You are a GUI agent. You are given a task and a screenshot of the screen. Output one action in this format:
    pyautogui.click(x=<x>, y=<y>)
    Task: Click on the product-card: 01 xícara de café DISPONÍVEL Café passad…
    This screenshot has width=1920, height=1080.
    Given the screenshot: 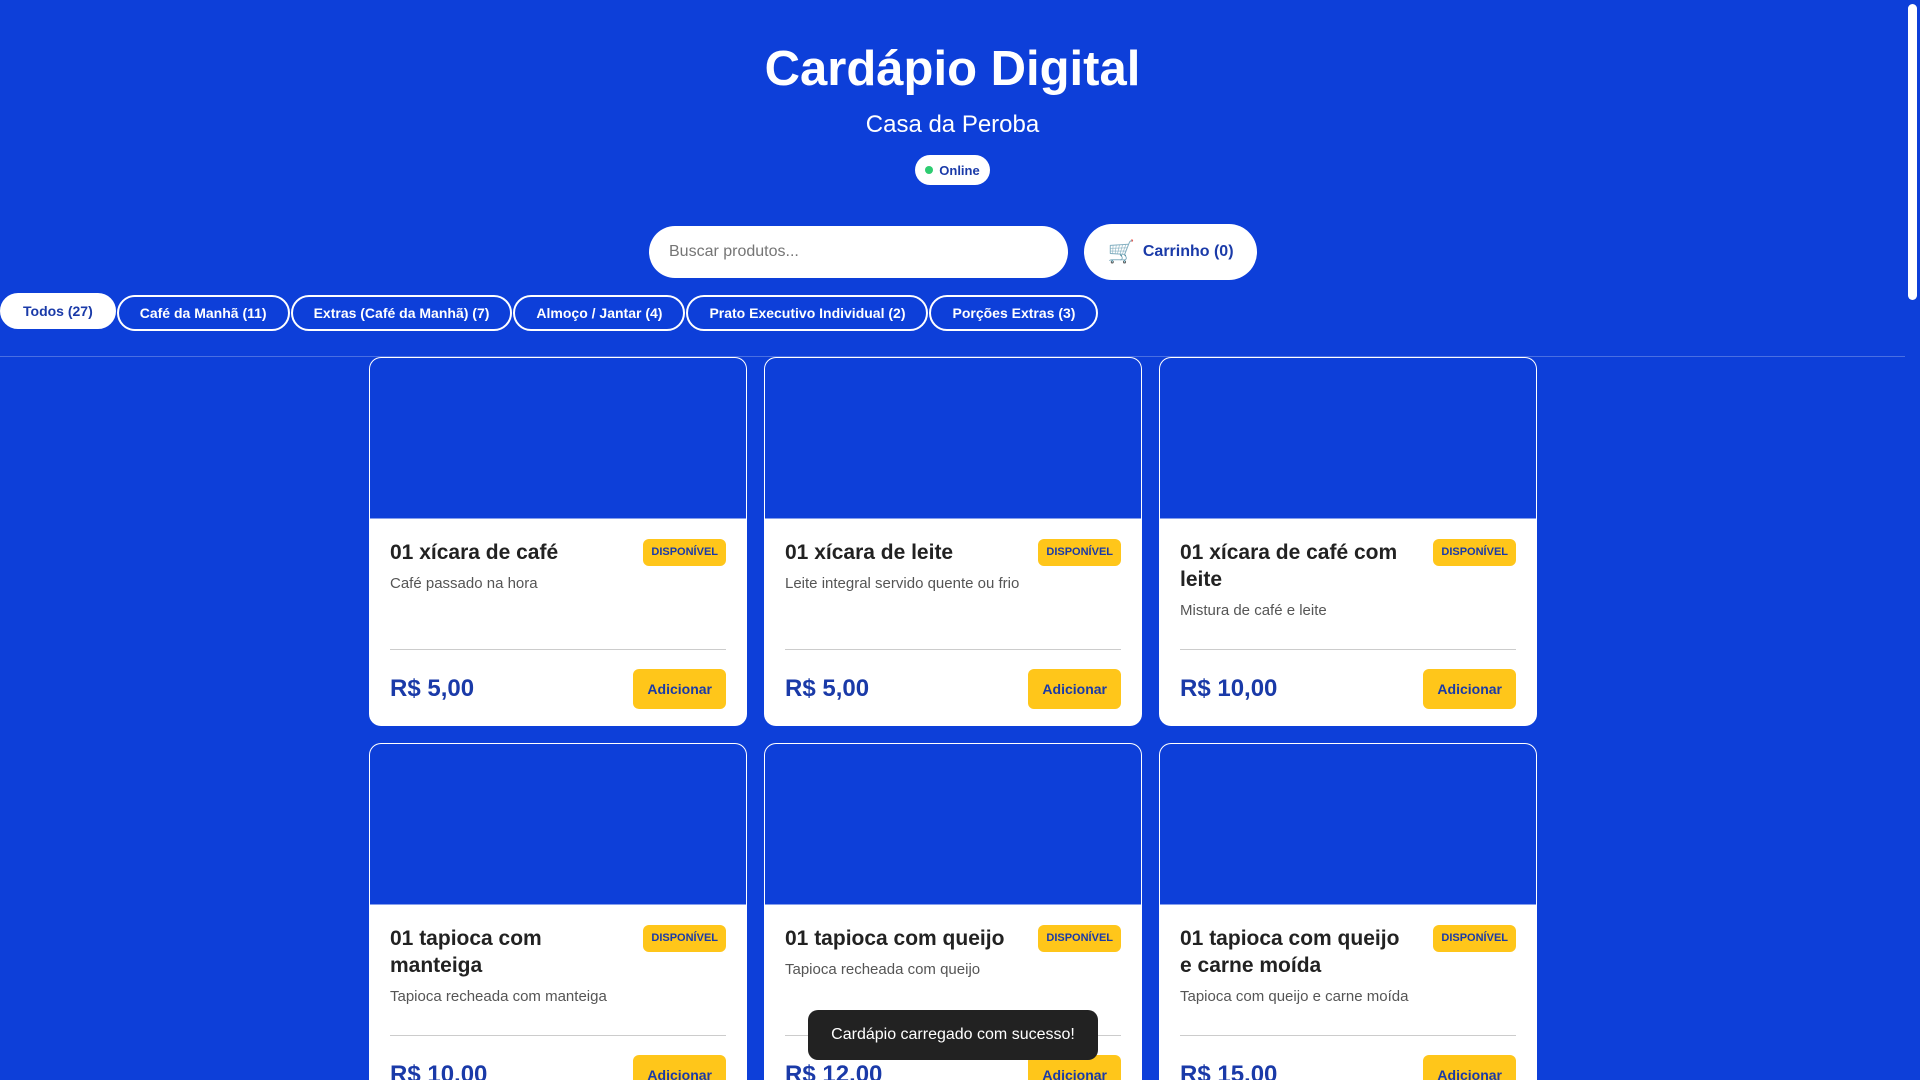 What is the action you would take?
    pyautogui.click(x=558, y=541)
    